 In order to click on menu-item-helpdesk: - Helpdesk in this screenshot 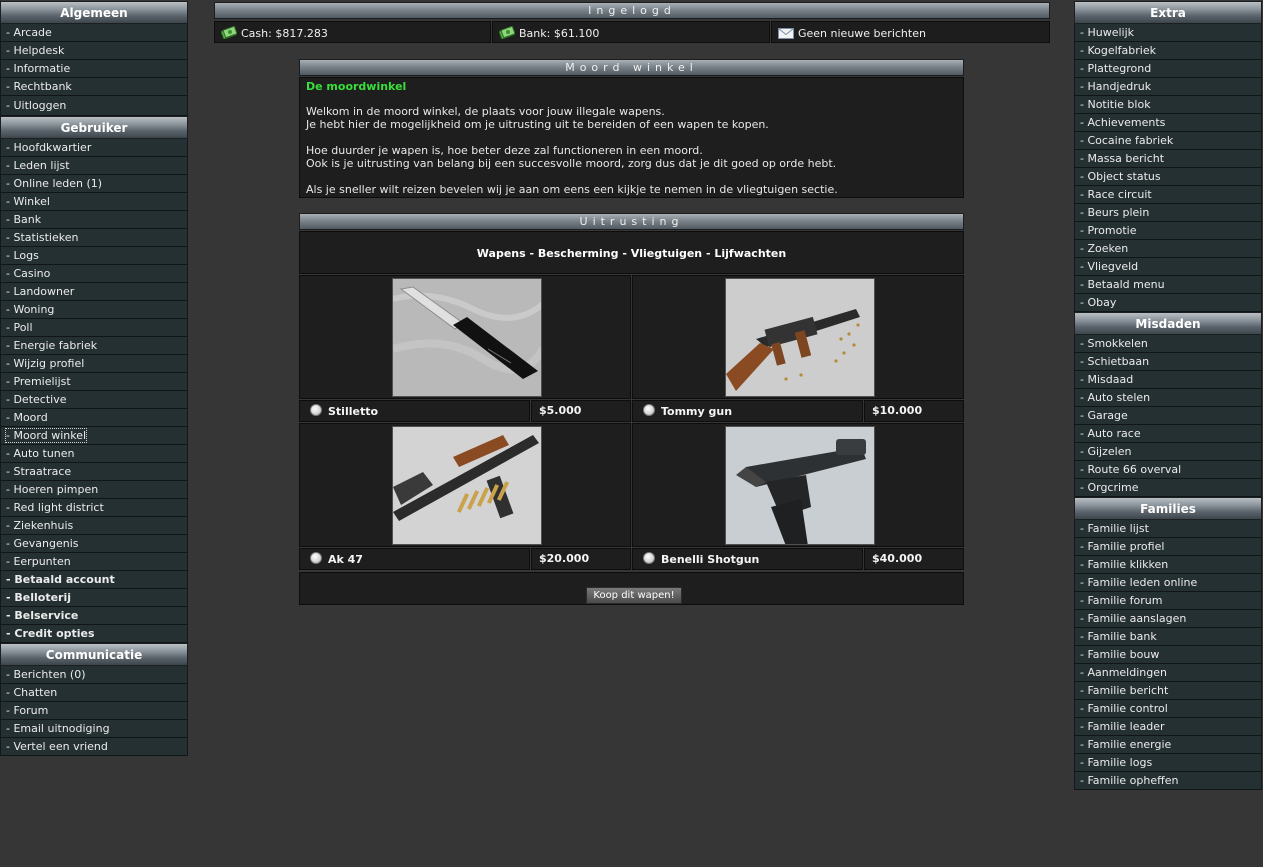, I will do `click(94, 51)`.